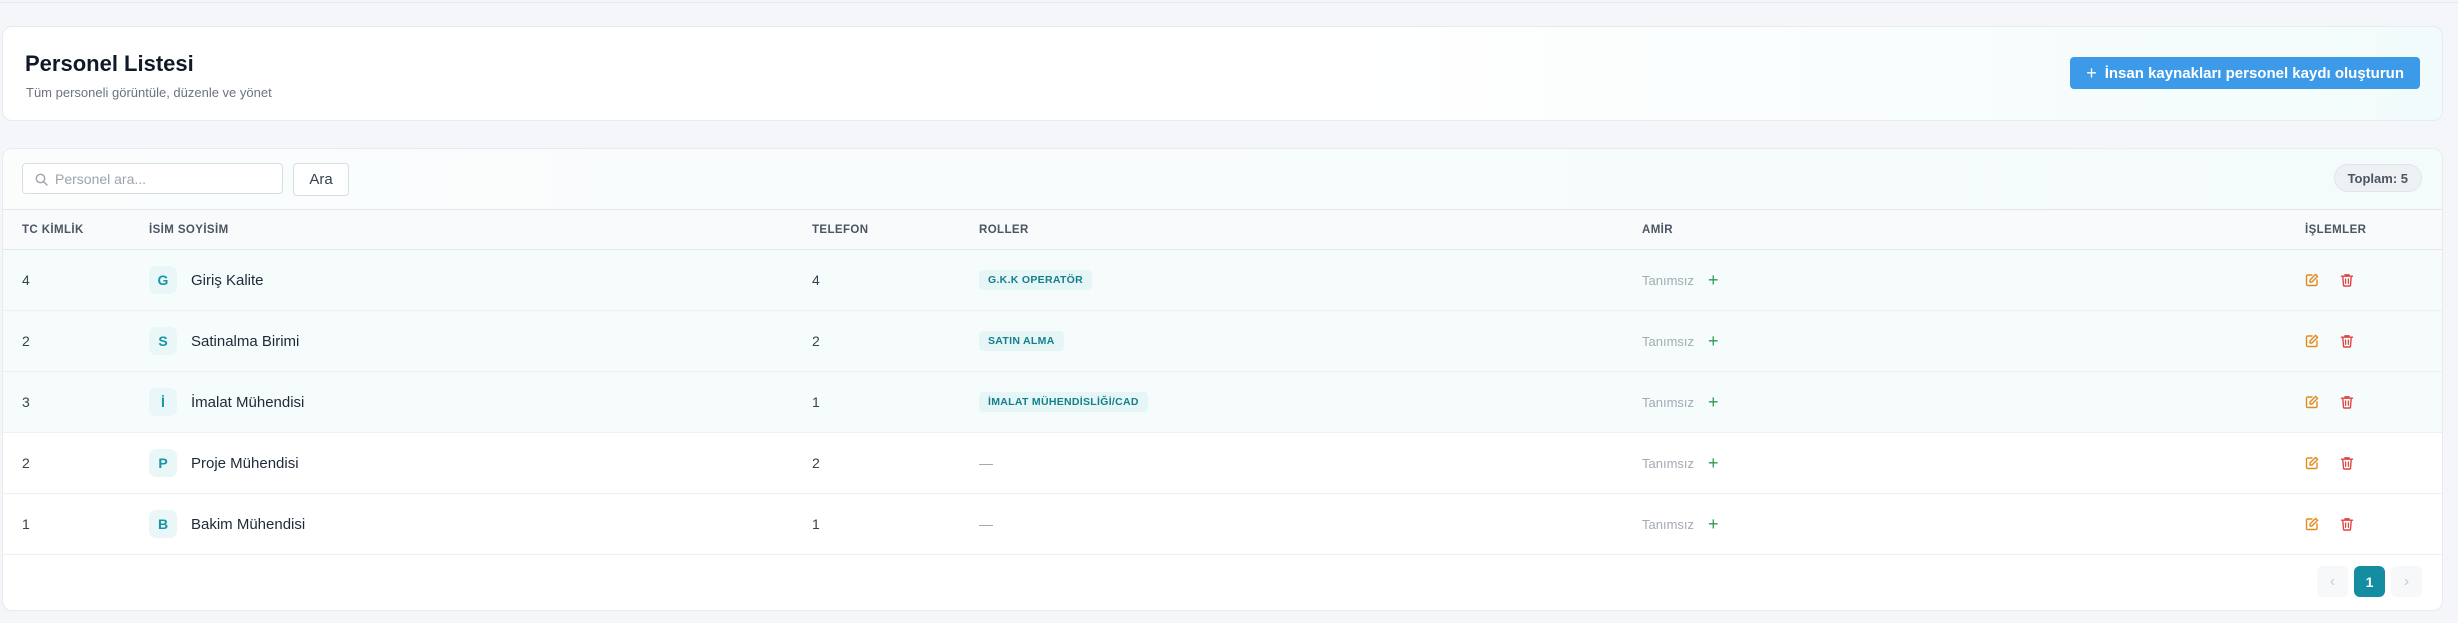 This screenshot has width=2458, height=623. What do you see at coordinates (480, 341) in the screenshot?
I see `cell-name: S Satinalma Birimi` at bounding box center [480, 341].